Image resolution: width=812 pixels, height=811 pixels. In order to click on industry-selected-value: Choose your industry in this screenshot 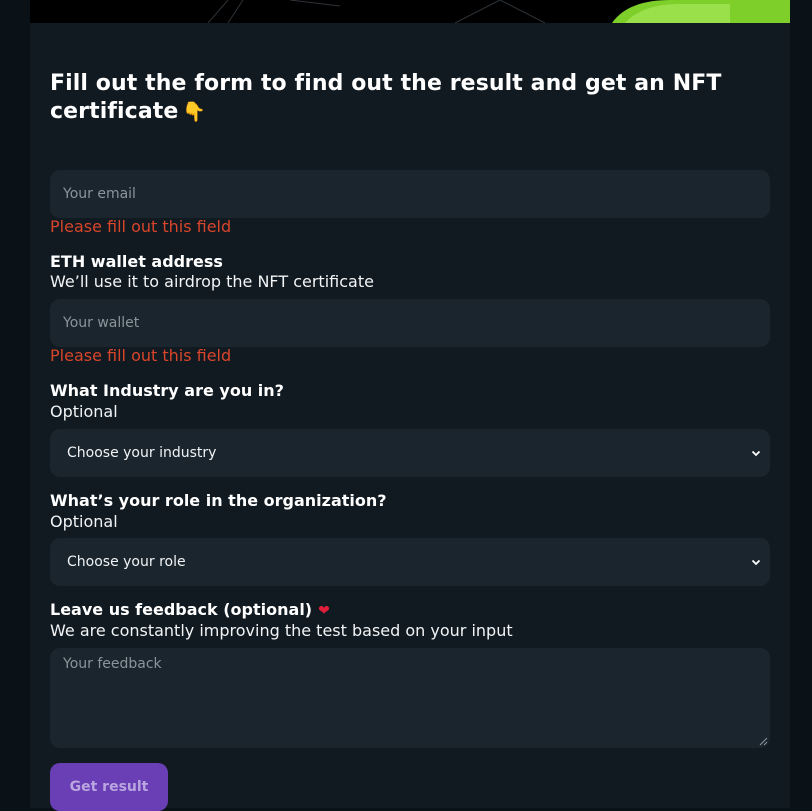, I will do `click(142, 453)`.